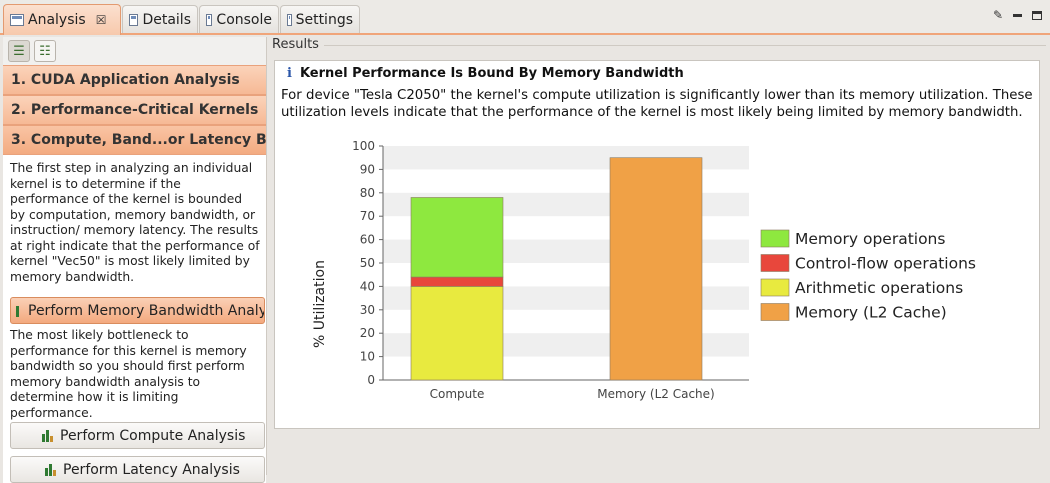 The width and height of the screenshot is (1050, 483). I want to click on results-group-border, so click(685, 45).